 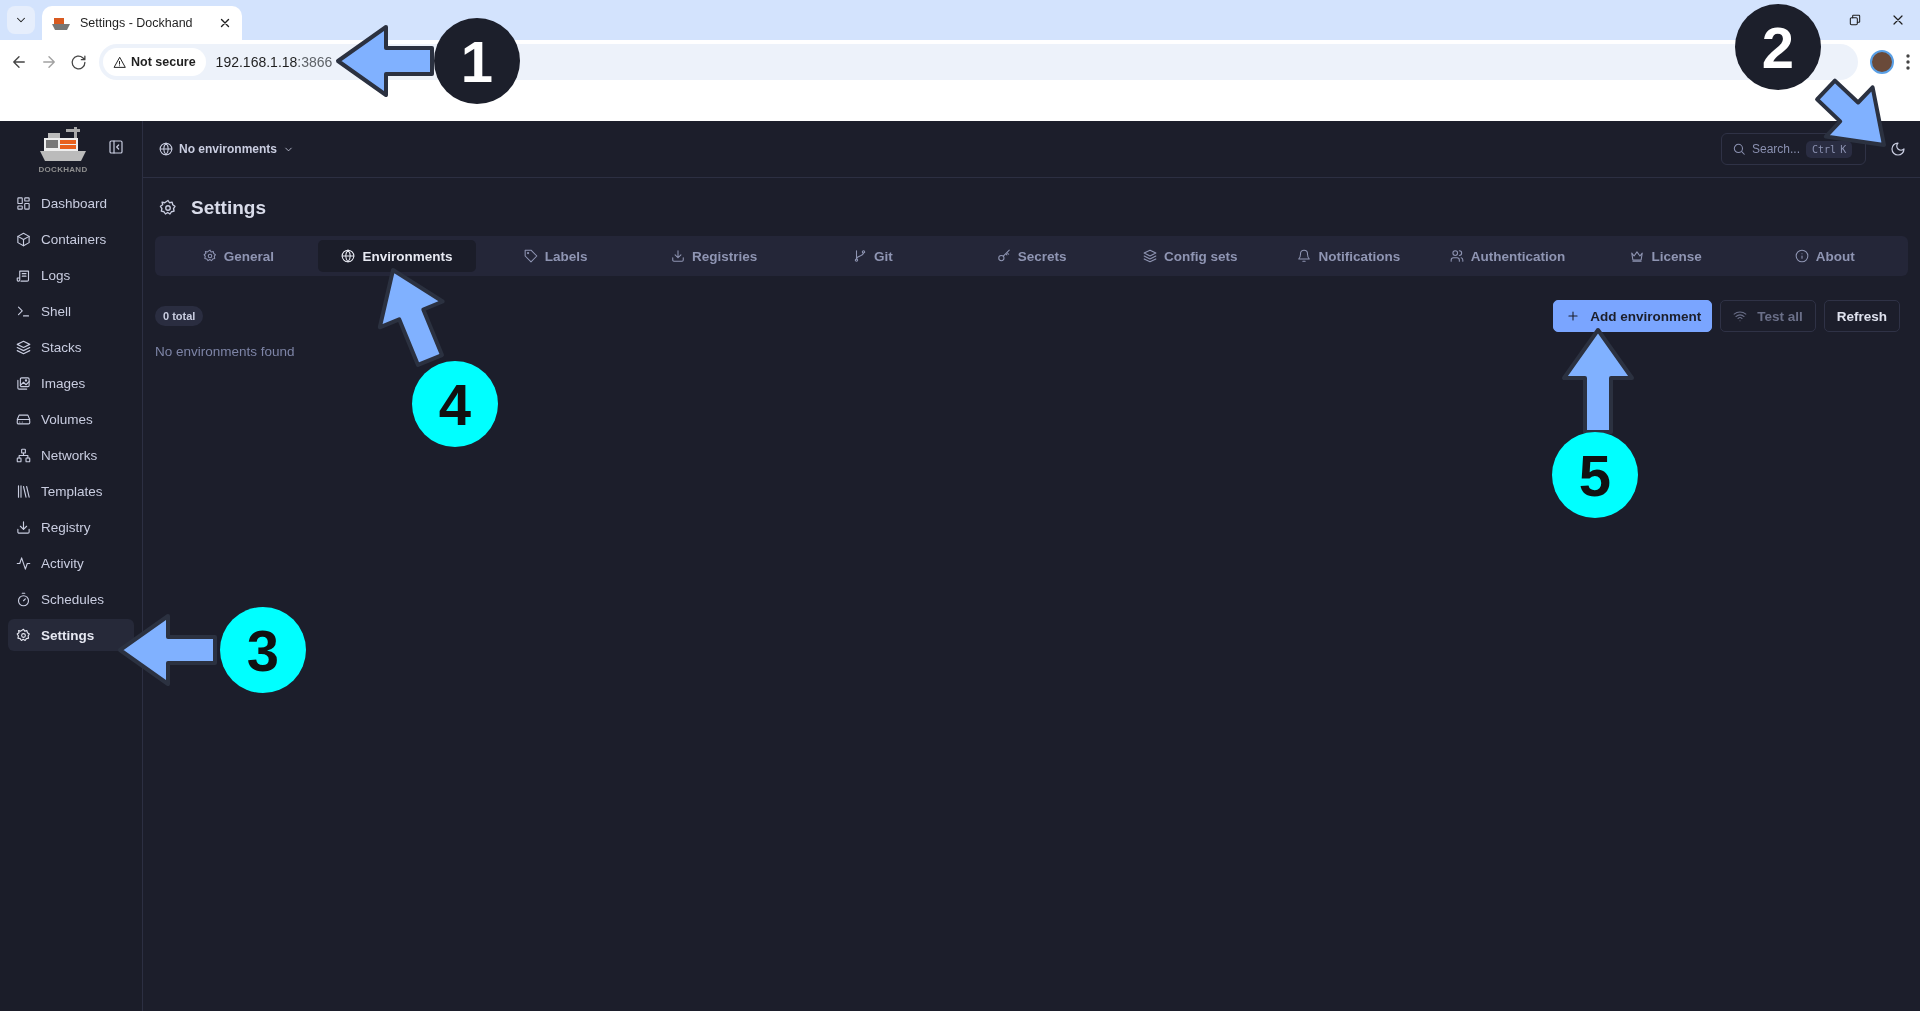 I want to click on step-number: 3, so click(x=263, y=650).